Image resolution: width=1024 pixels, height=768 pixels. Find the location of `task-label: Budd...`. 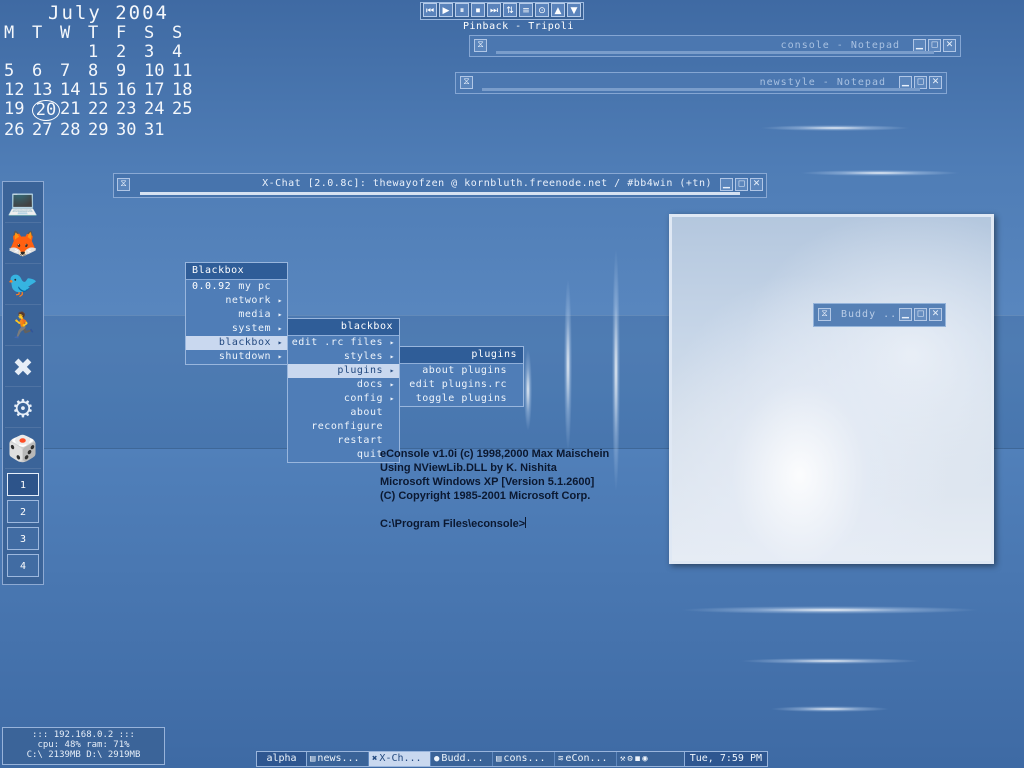

task-label: Budd... is located at coordinates (462, 758).